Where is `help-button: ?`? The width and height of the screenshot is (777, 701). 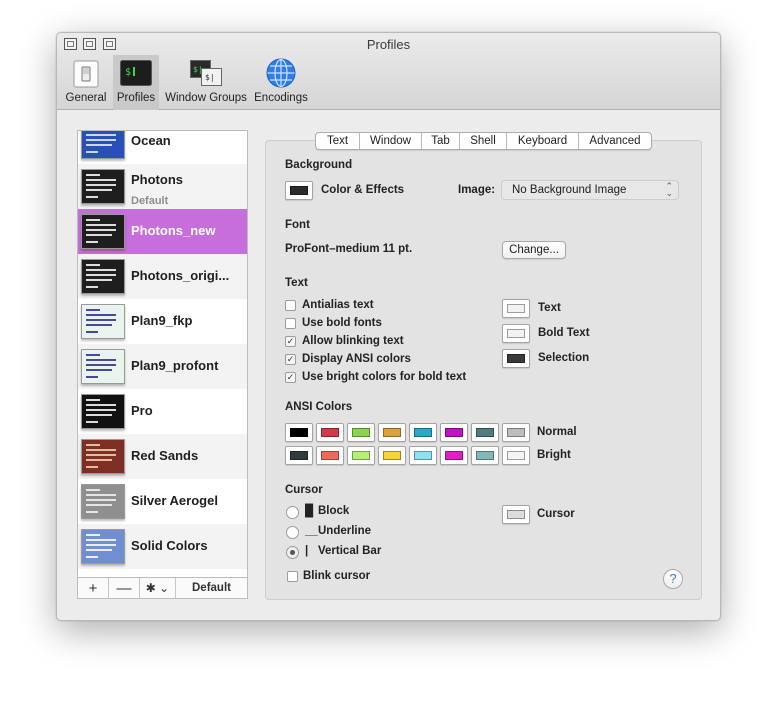 help-button: ? is located at coordinates (673, 579).